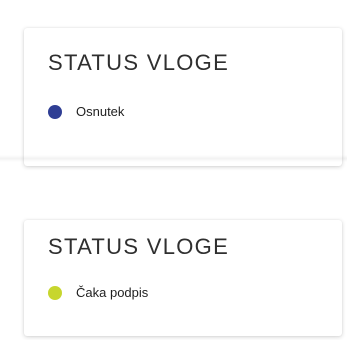 This screenshot has width=347, height=340. What do you see at coordinates (100, 111) in the screenshot?
I see `status-label: Osnutek` at bounding box center [100, 111].